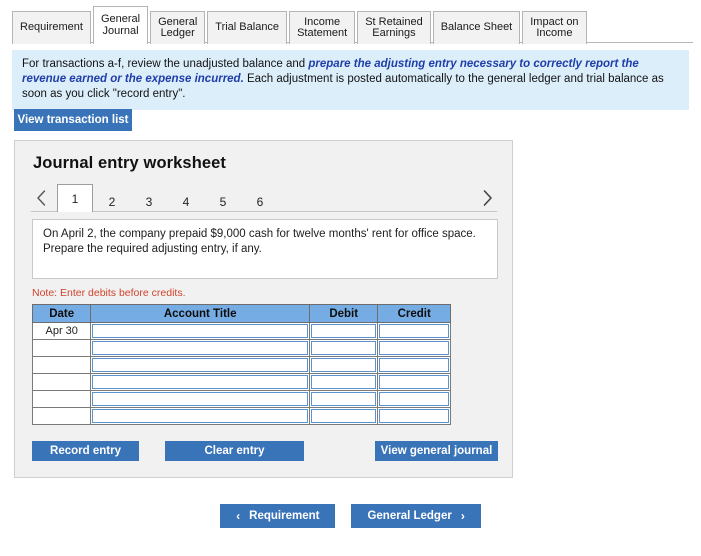  Describe the element at coordinates (149, 201) in the screenshot. I see `pager-page-3: 3` at that location.